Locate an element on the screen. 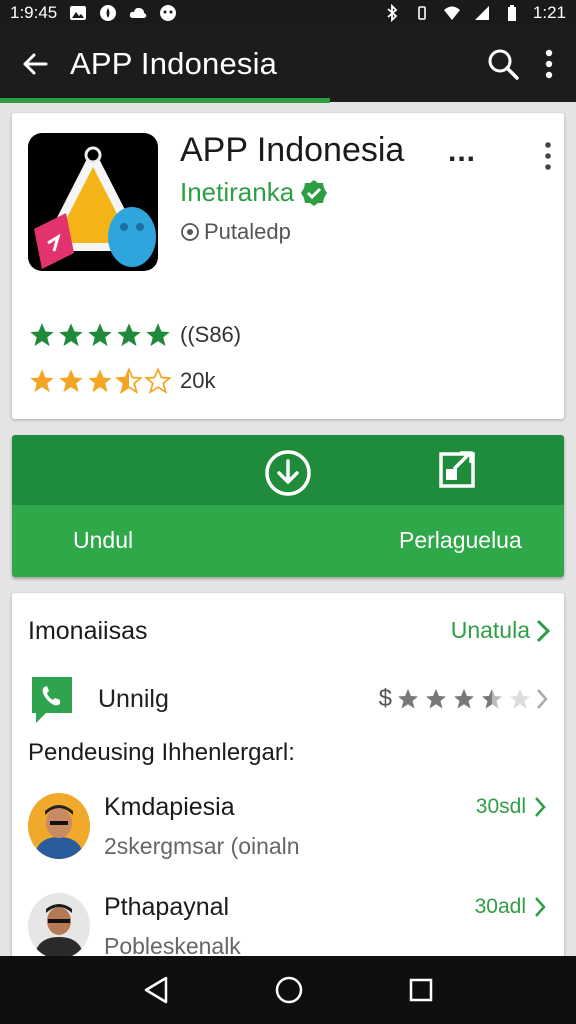 The width and height of the screenshot is (576, 1024). app-list-item-name: Unnilg is located at coordinates (133, 698).